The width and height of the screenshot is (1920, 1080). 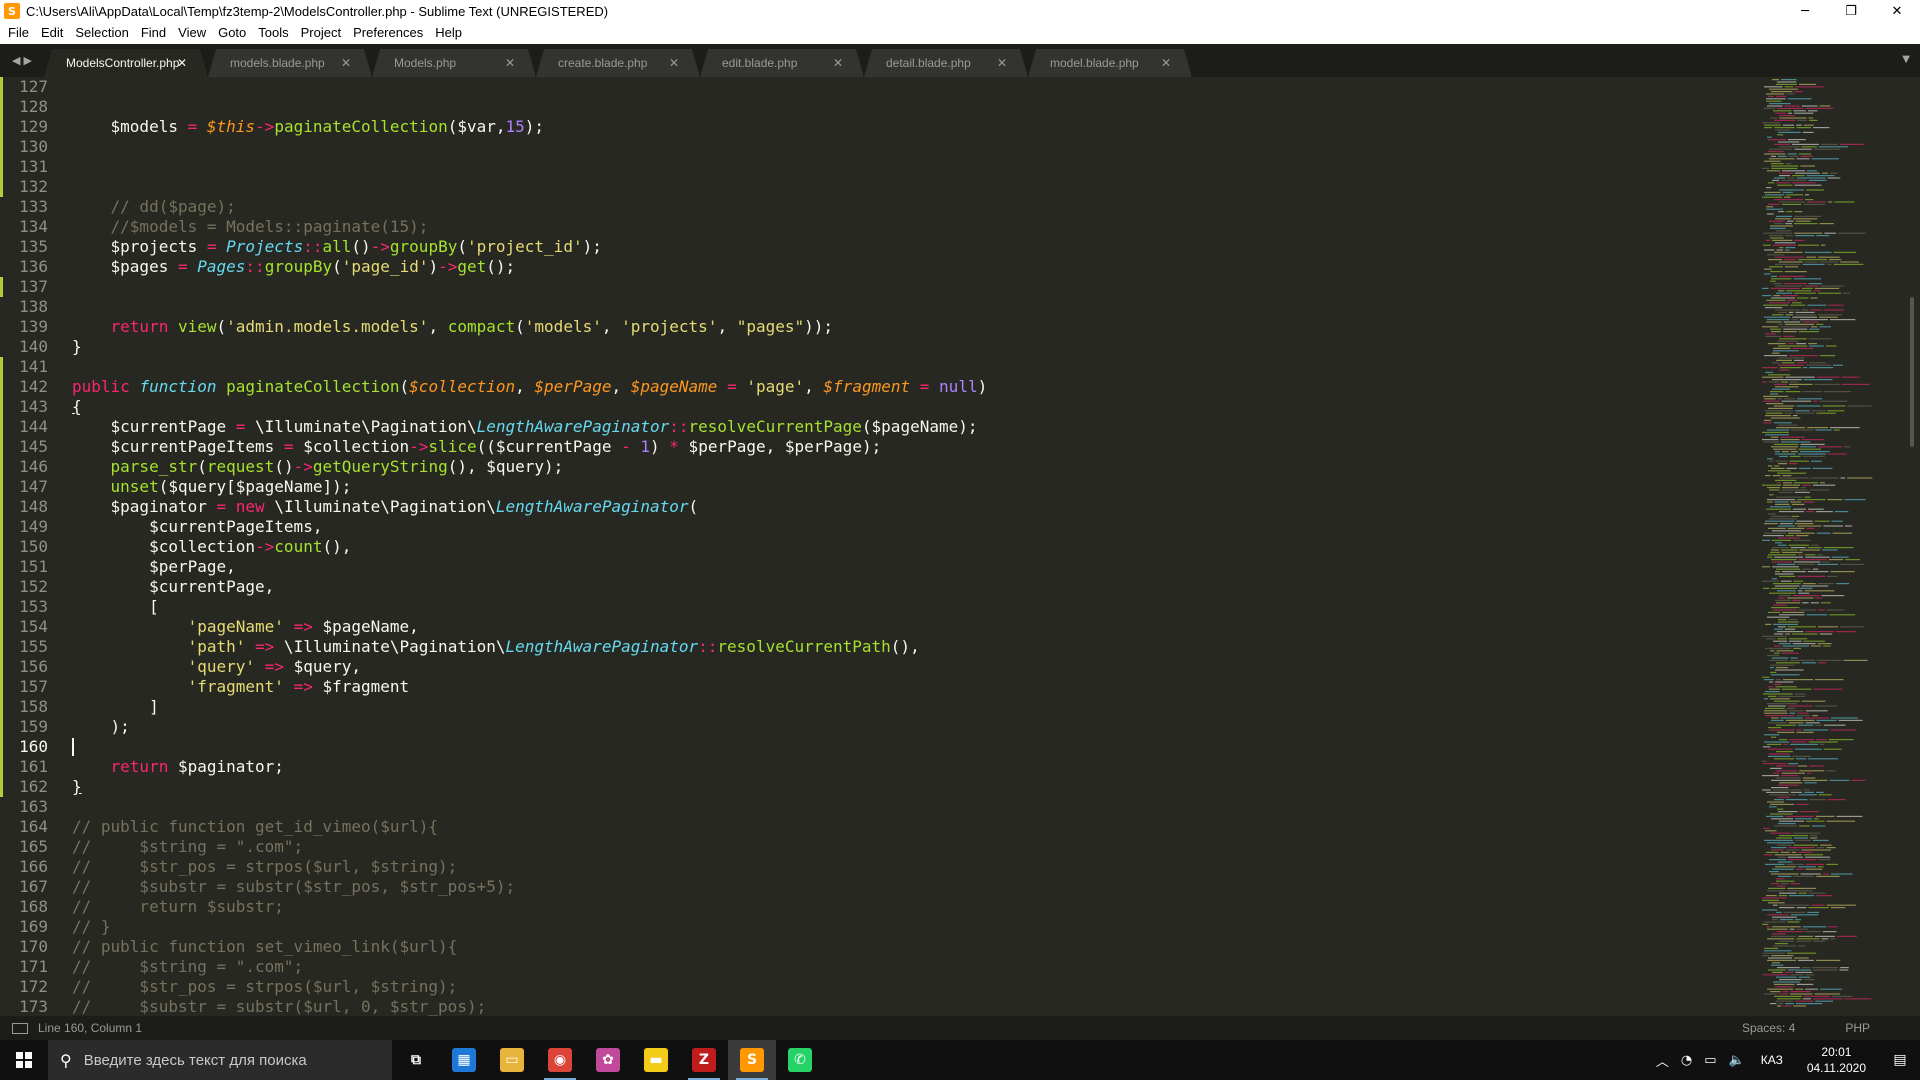 I want to click on taskbar-sublime-text: S, so click(x=752, y=1060).